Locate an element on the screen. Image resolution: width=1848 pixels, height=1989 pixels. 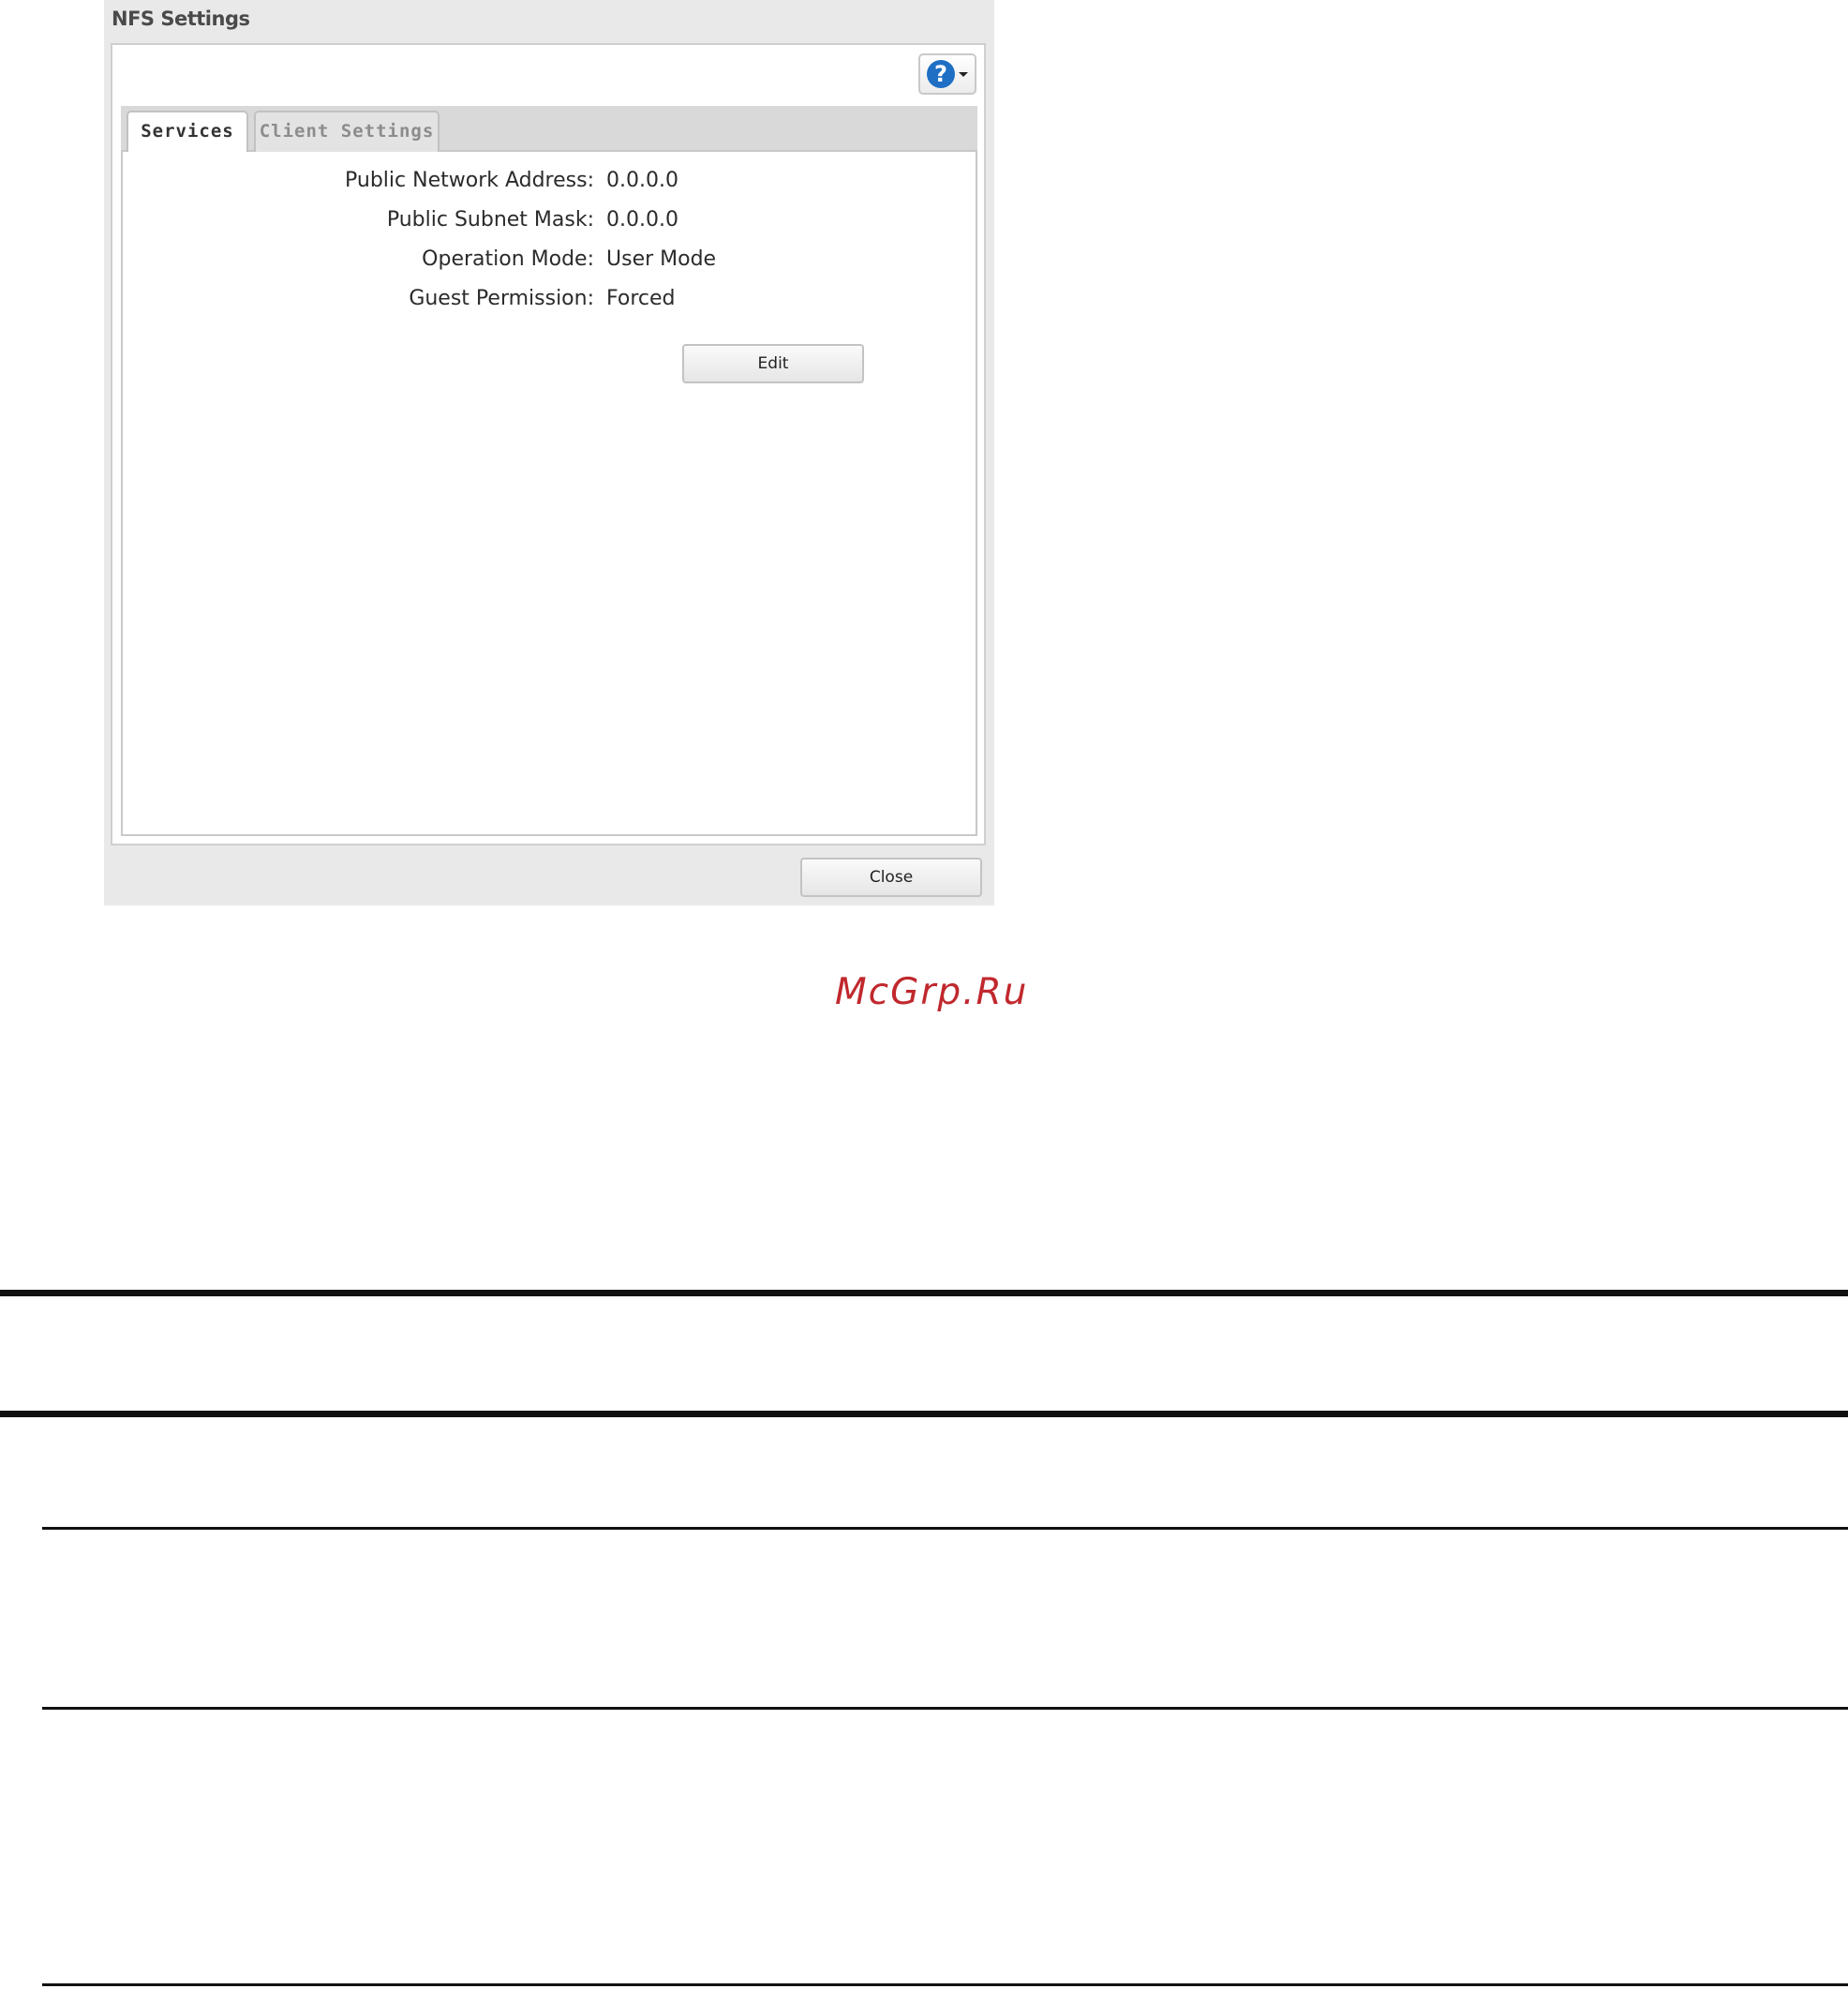
field-operation-mode: Operation Mode: User Mode is located at coordinates (549, 261).